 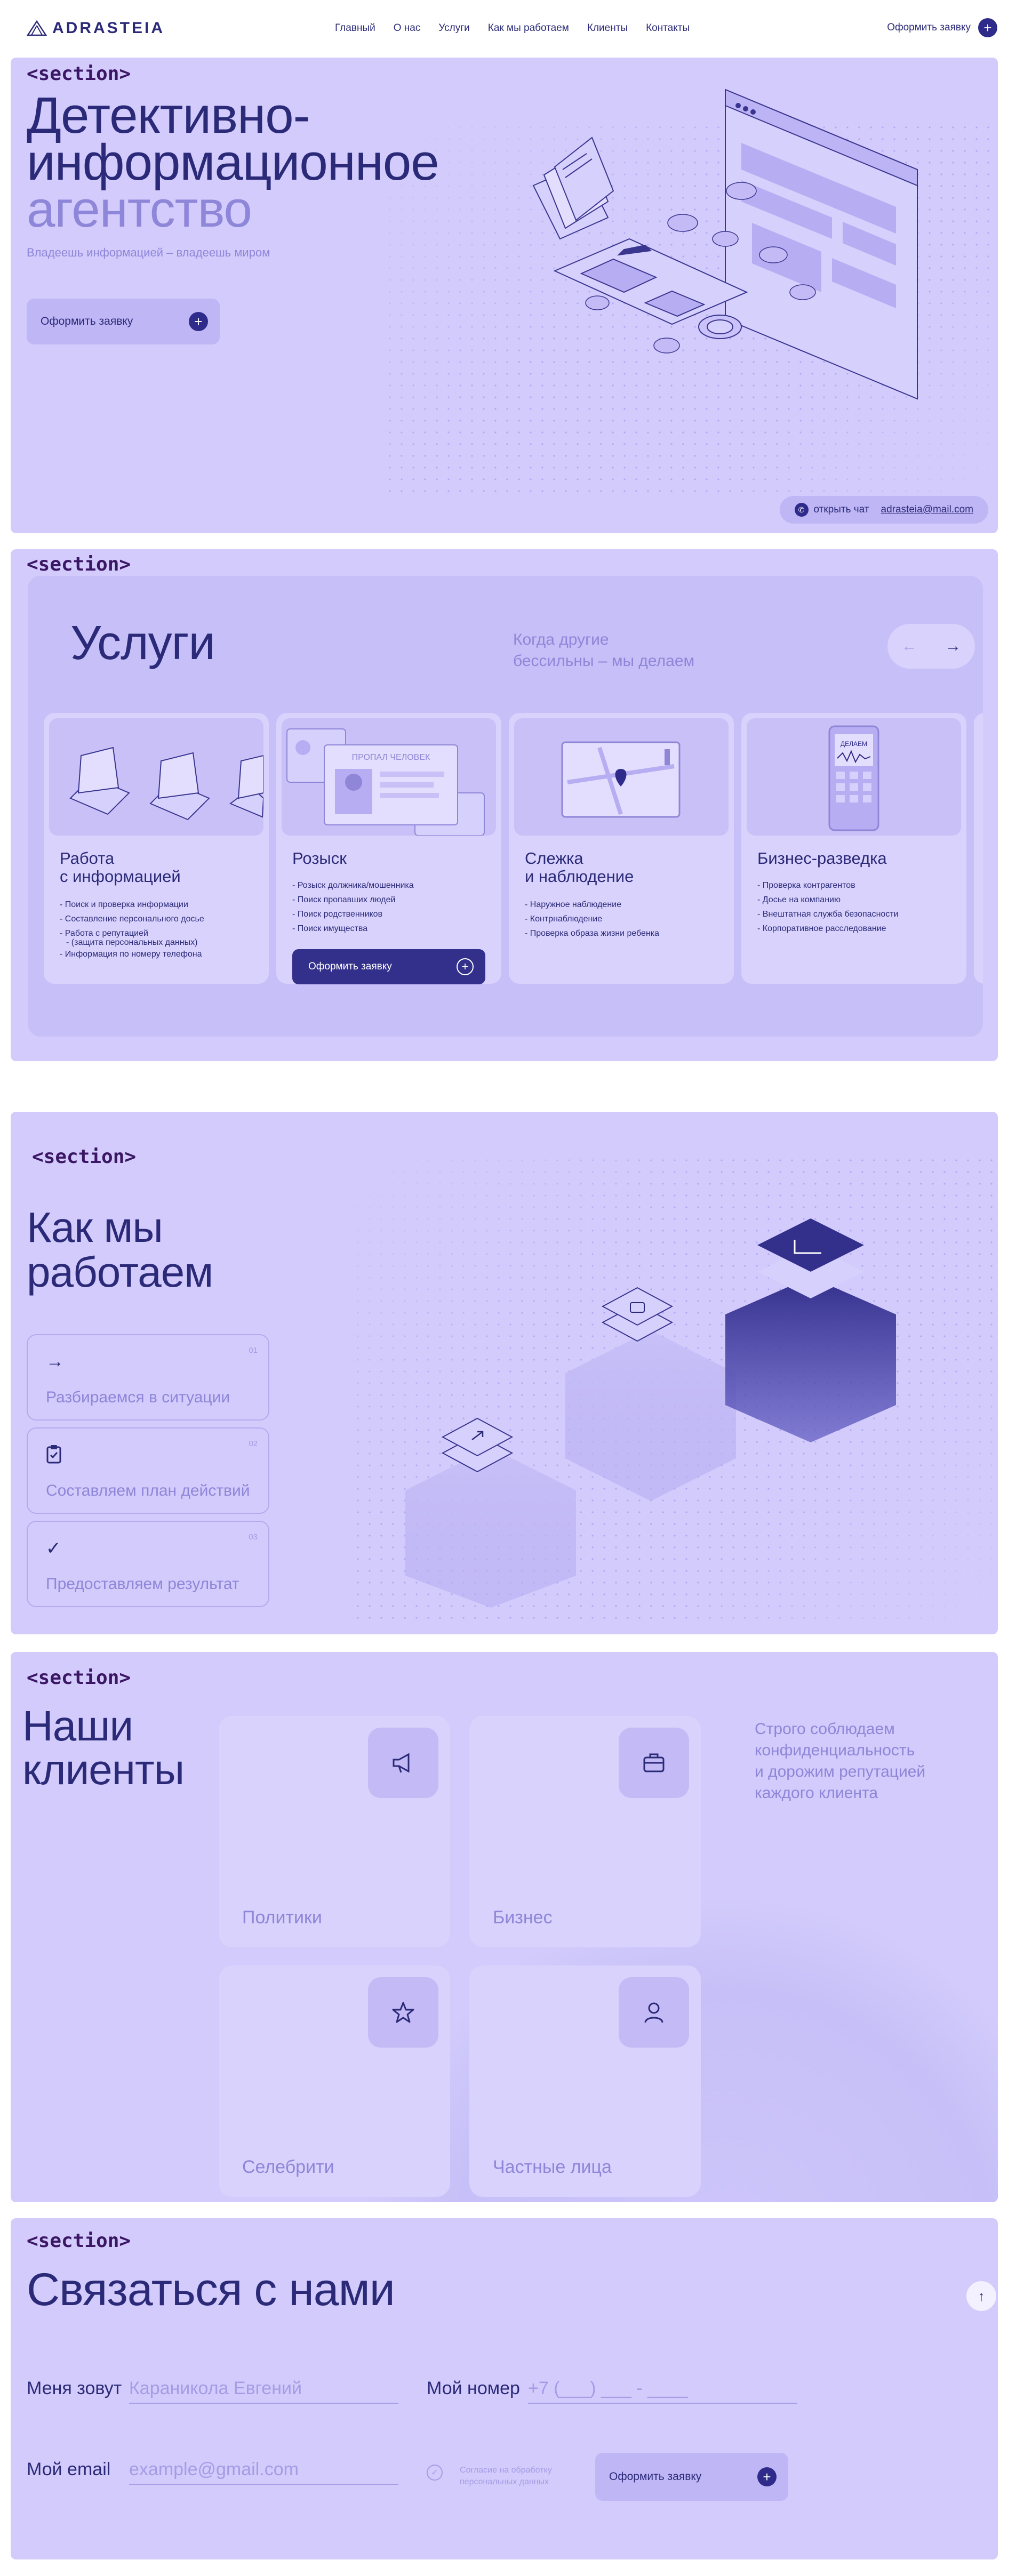 What do you see at coordinates (828, 929) in the screenshot?
I see `list-item: Корпоративное расследование` at bounding box center [828, 929].